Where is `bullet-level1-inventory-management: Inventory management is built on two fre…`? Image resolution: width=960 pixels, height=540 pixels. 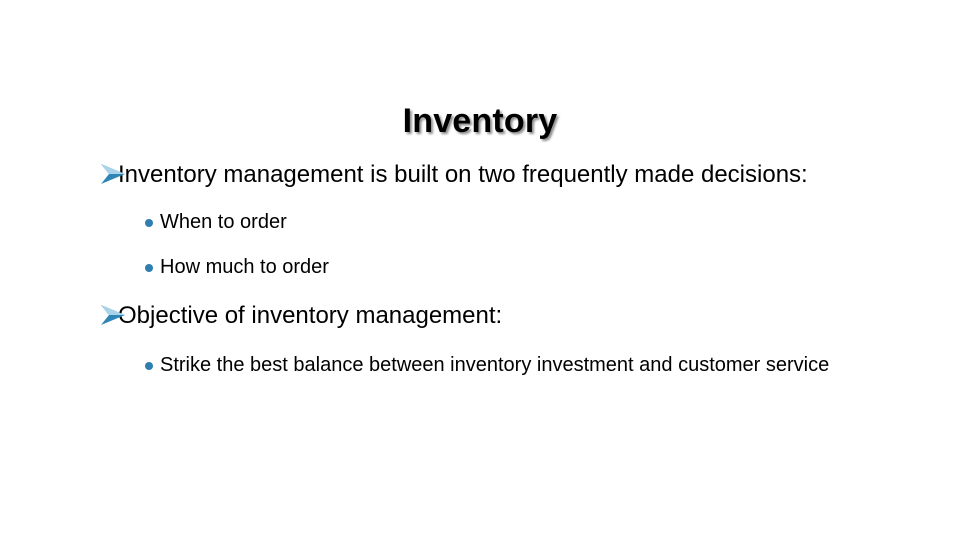
bullet-level1-inventory-management: Inventory management is built on two fre… is located at coordinates (486, 175).